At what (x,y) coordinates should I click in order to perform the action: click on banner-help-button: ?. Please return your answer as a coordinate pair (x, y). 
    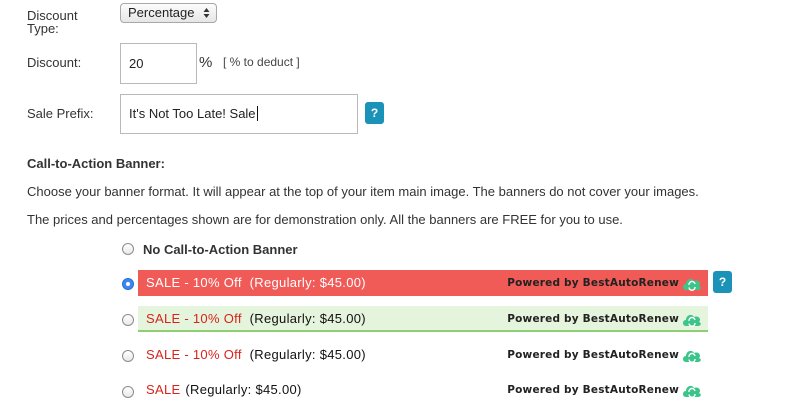
    Looking at the image, I should click on (722, 282).